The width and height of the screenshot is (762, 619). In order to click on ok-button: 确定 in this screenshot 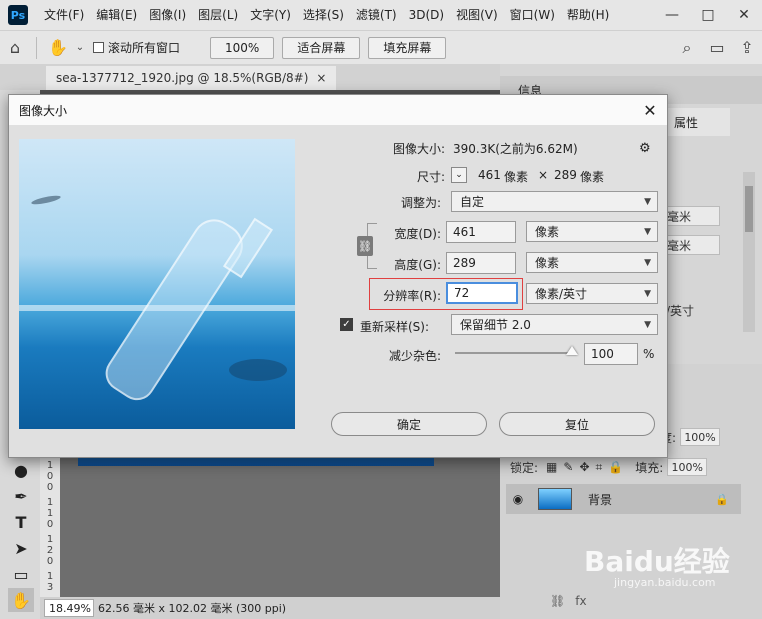, I will do `click(409, 424)`.